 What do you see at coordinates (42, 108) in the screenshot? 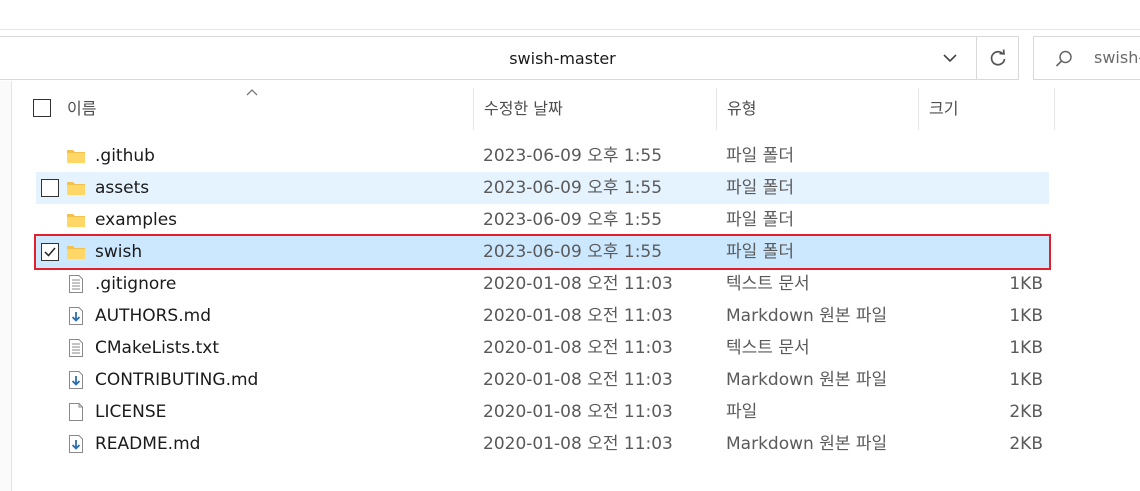
I see `select-all-checkbox` at bounding box center [42, 108].